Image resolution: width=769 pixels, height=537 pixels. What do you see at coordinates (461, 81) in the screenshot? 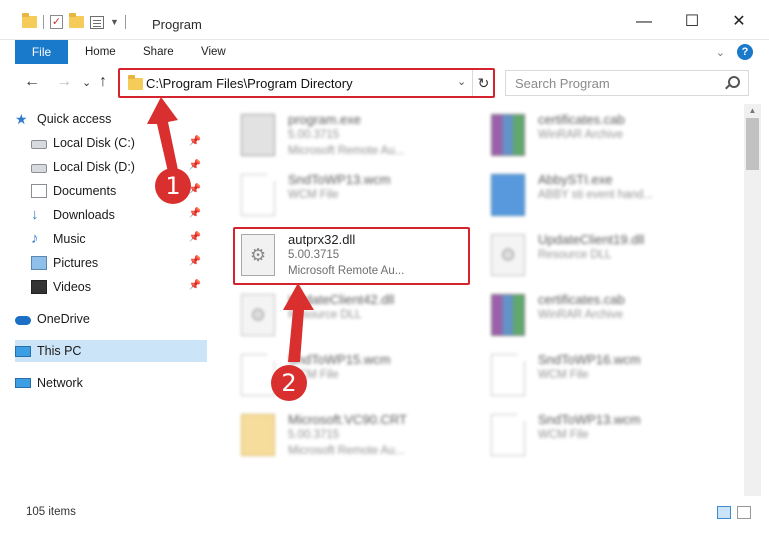
I see `address-dropdown-chevron-icon: ⌄` at bounding box center [461, 81].